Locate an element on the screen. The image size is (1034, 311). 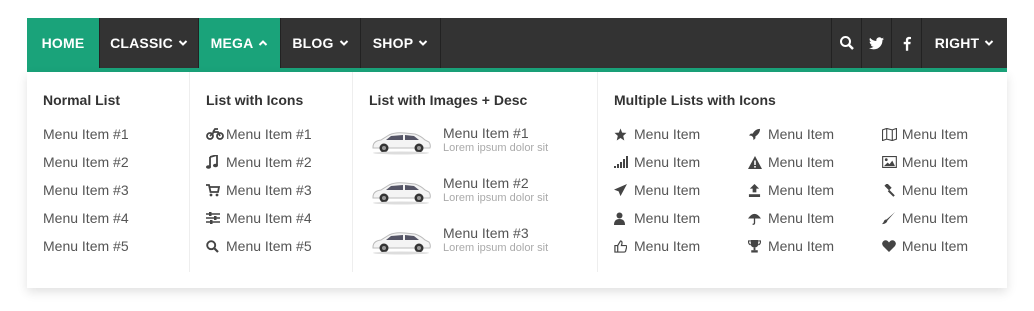
twitter-button is located at coordinates (877, 43).